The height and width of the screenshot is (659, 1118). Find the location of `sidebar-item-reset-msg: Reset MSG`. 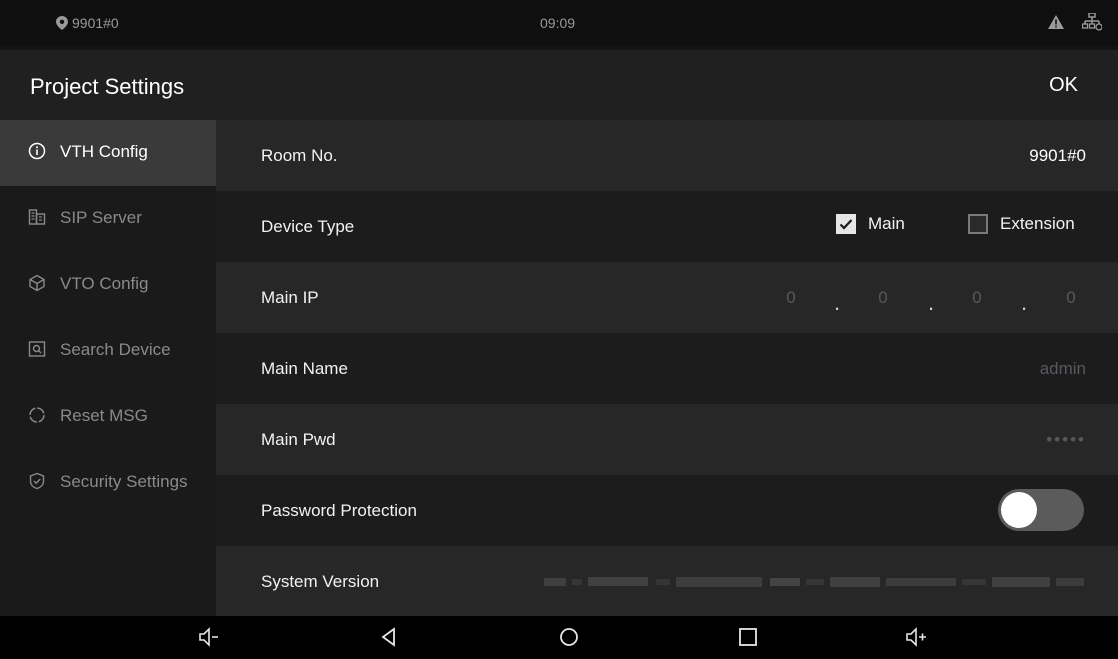

sidebar-item-reset-msg: Reset MSG is located at coordinates (108, 417).